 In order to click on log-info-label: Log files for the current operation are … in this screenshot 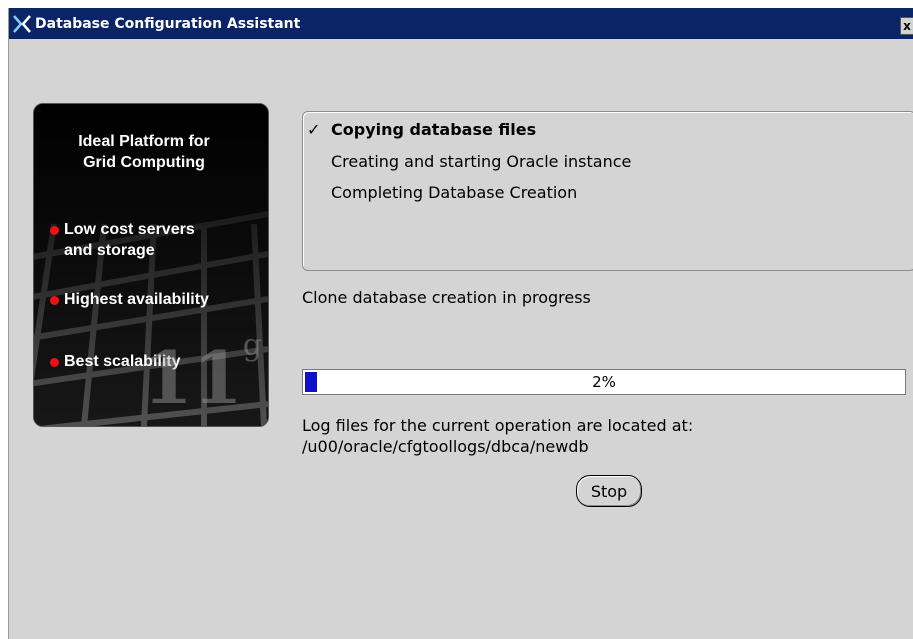, I will do `click(498, 425)`.